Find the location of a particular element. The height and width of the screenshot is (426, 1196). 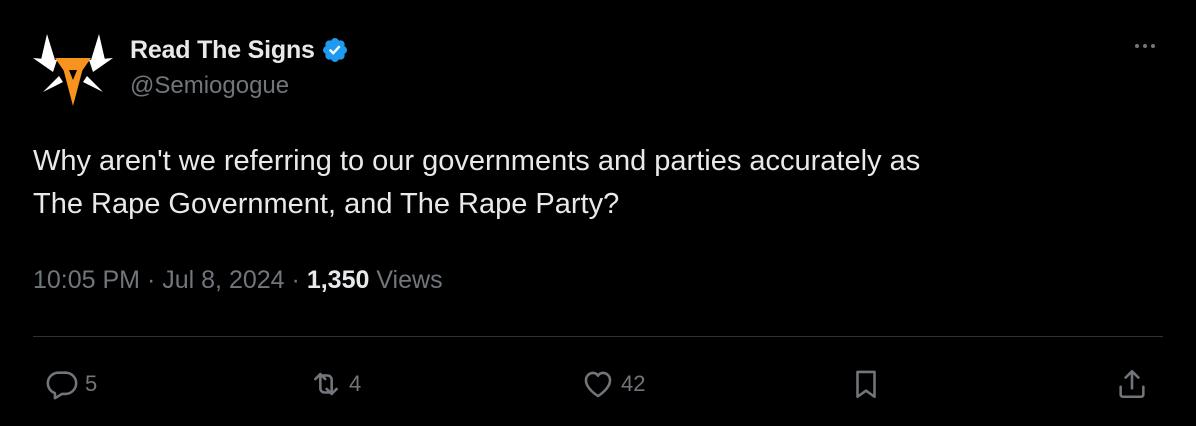

views-count: 1,350 is located at coordinates (338, 280).